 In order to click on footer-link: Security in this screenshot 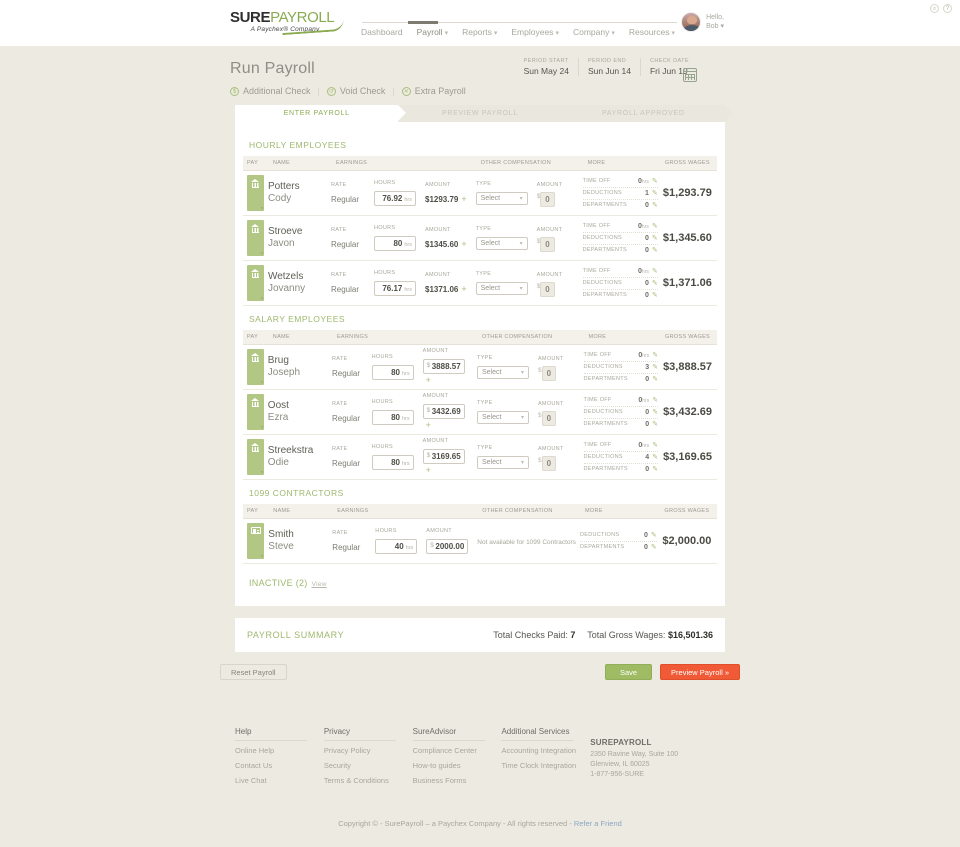, I will do `click(368, 765)`.